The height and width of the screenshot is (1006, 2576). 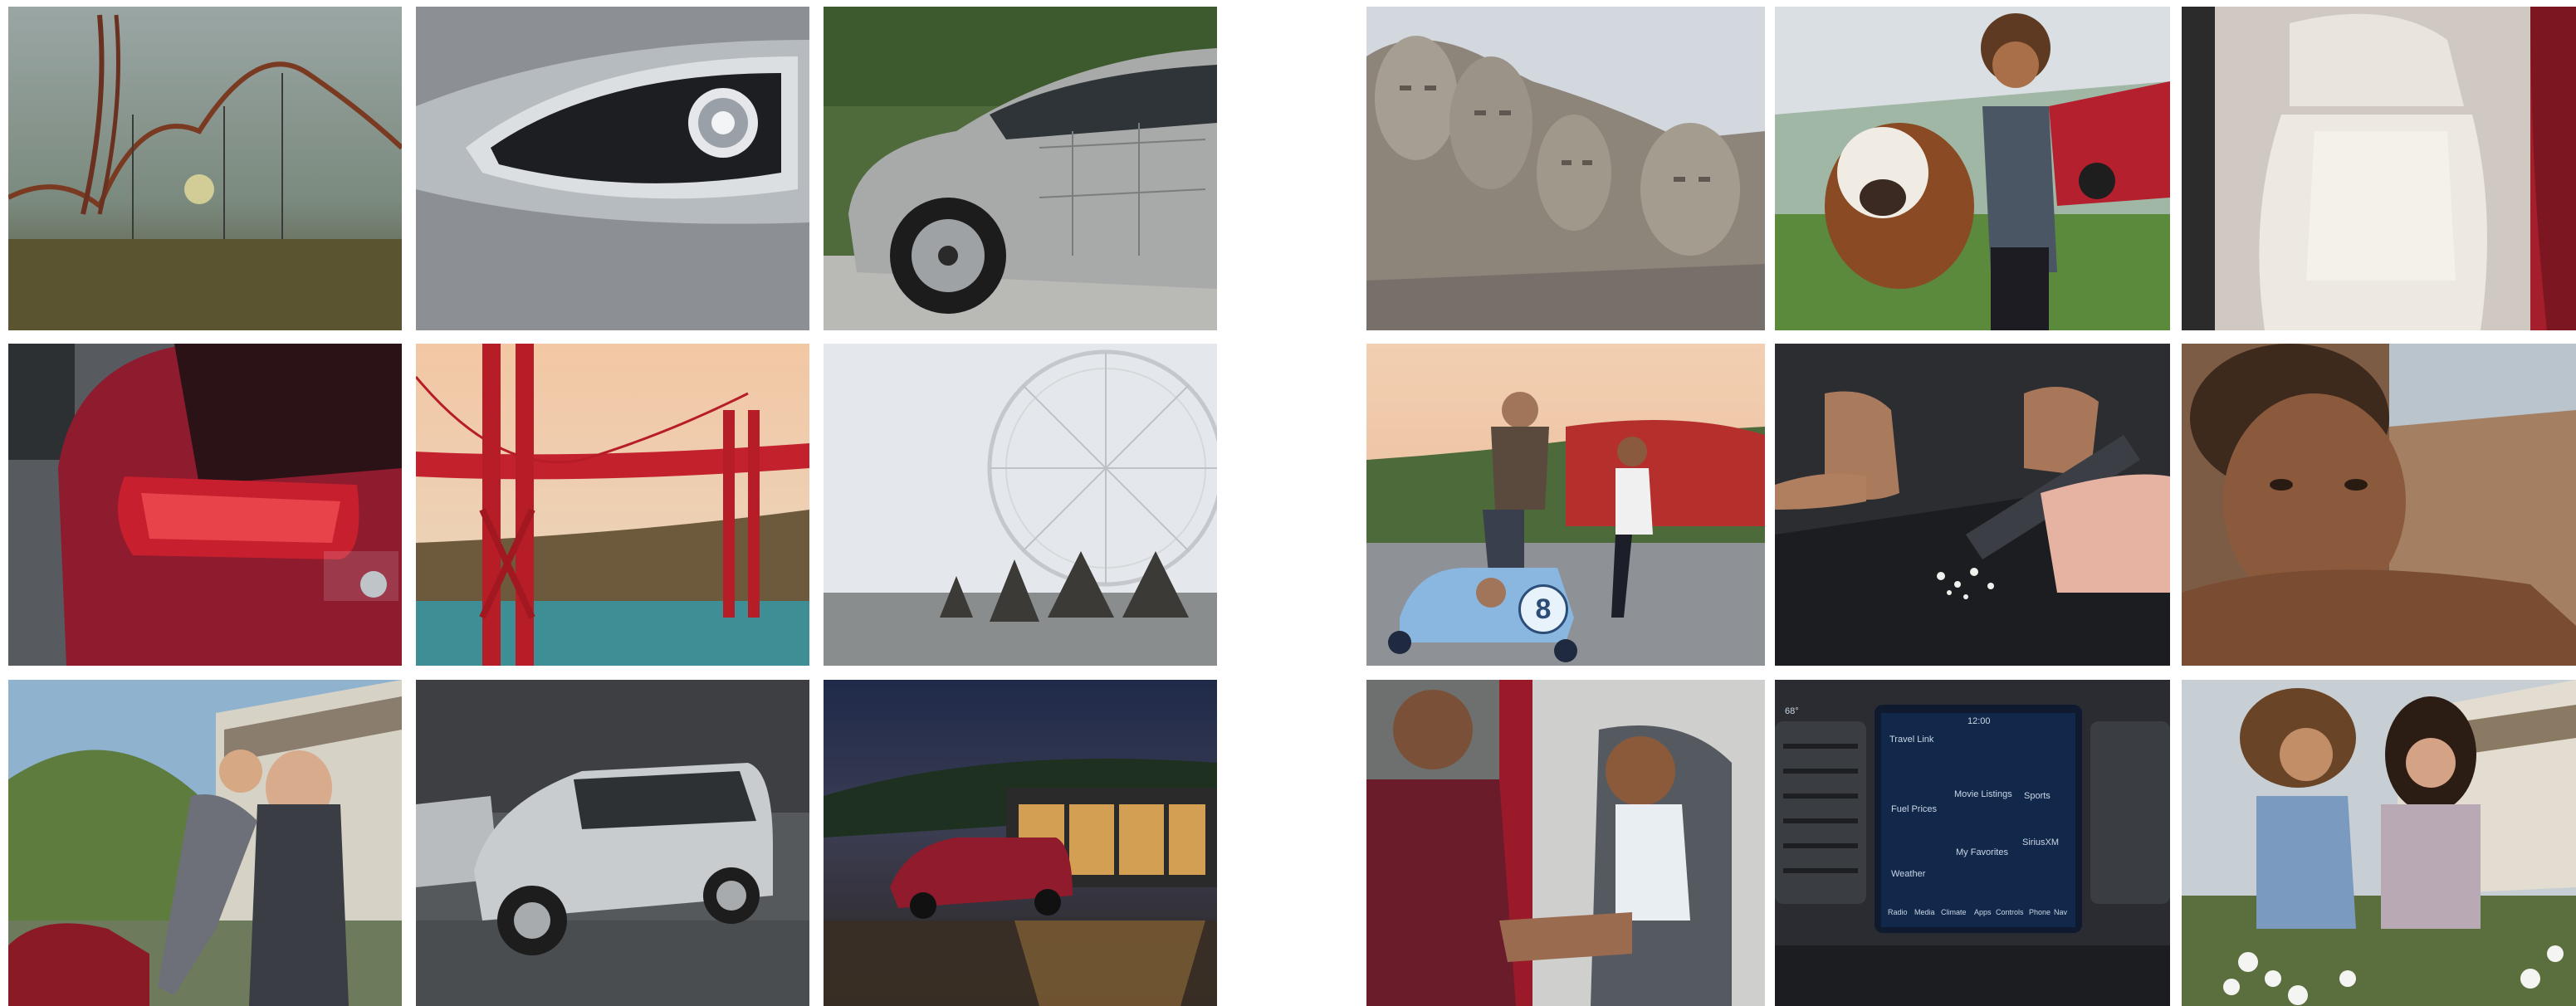 What do you see at coordinates (1911, 740) in the screenshot?
I see `screen-app-title: Travel Link` at bounding box center [1911, 740].